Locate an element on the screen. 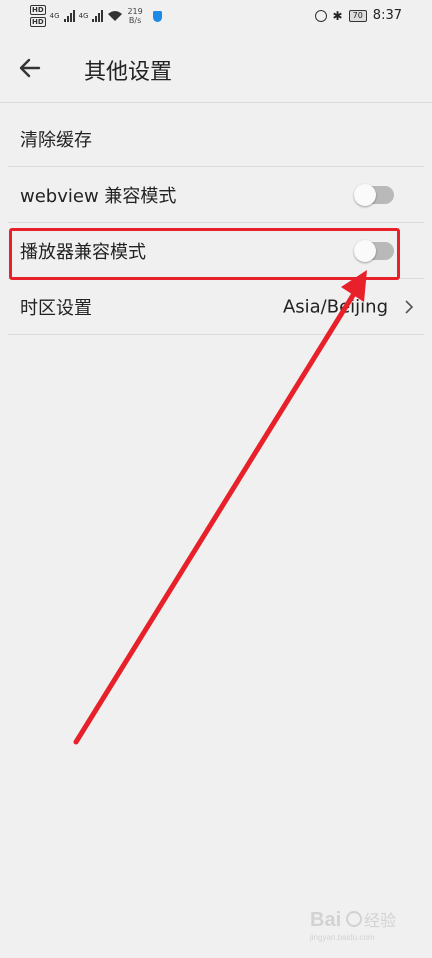  setting-label: 播放器兼容模式 is located at coordinates (83, 252).